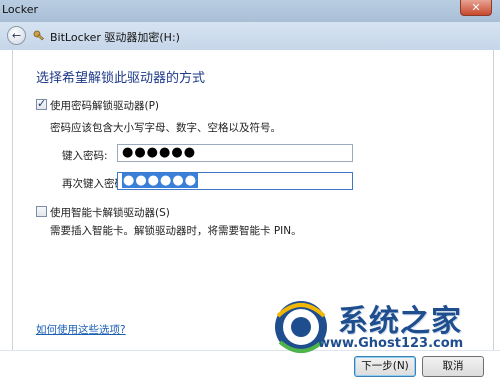 The image size is (500, 388). Describe the element at coordinates (104, 105) in the screenshot. I see `password-option-label: 使用密码解锁驱动器(P)` at that location.